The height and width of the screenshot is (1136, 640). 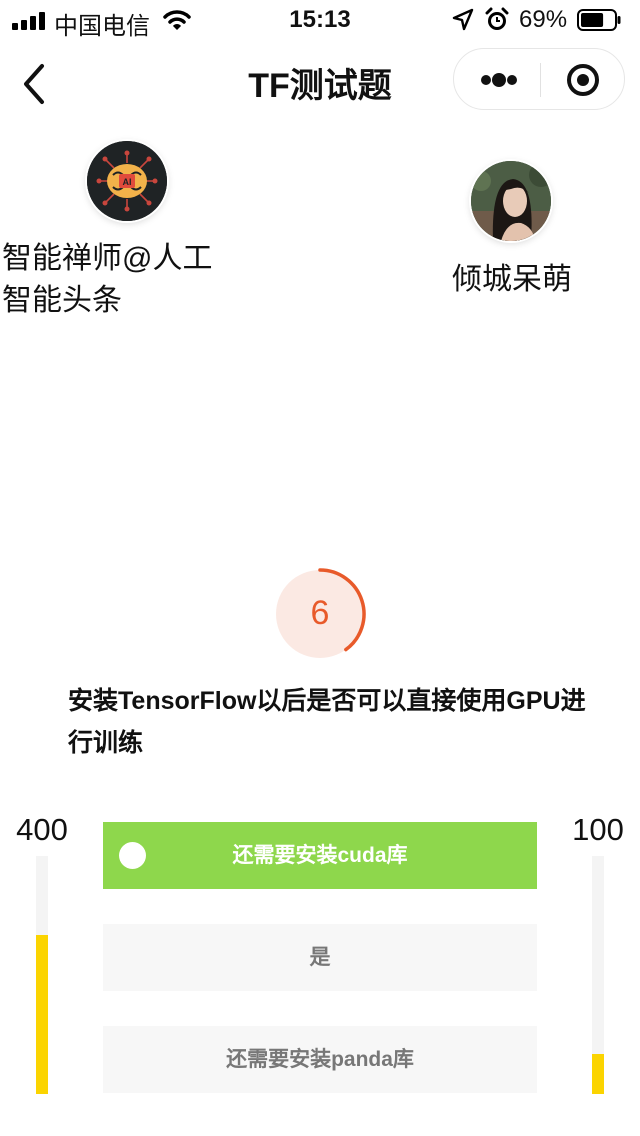 I want to click on answer-option-2: 是, so click(x=320, y=957).